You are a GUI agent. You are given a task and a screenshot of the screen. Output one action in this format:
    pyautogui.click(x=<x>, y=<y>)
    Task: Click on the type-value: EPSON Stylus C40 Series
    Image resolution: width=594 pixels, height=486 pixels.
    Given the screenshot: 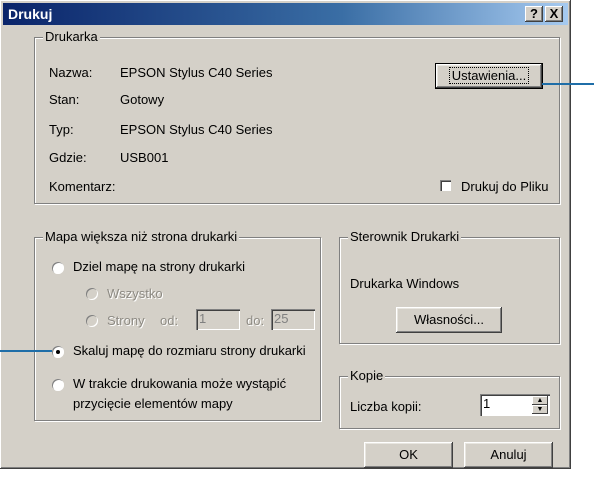 What is the action you would take?
    pyautogui.click(x=196, y=129)
    